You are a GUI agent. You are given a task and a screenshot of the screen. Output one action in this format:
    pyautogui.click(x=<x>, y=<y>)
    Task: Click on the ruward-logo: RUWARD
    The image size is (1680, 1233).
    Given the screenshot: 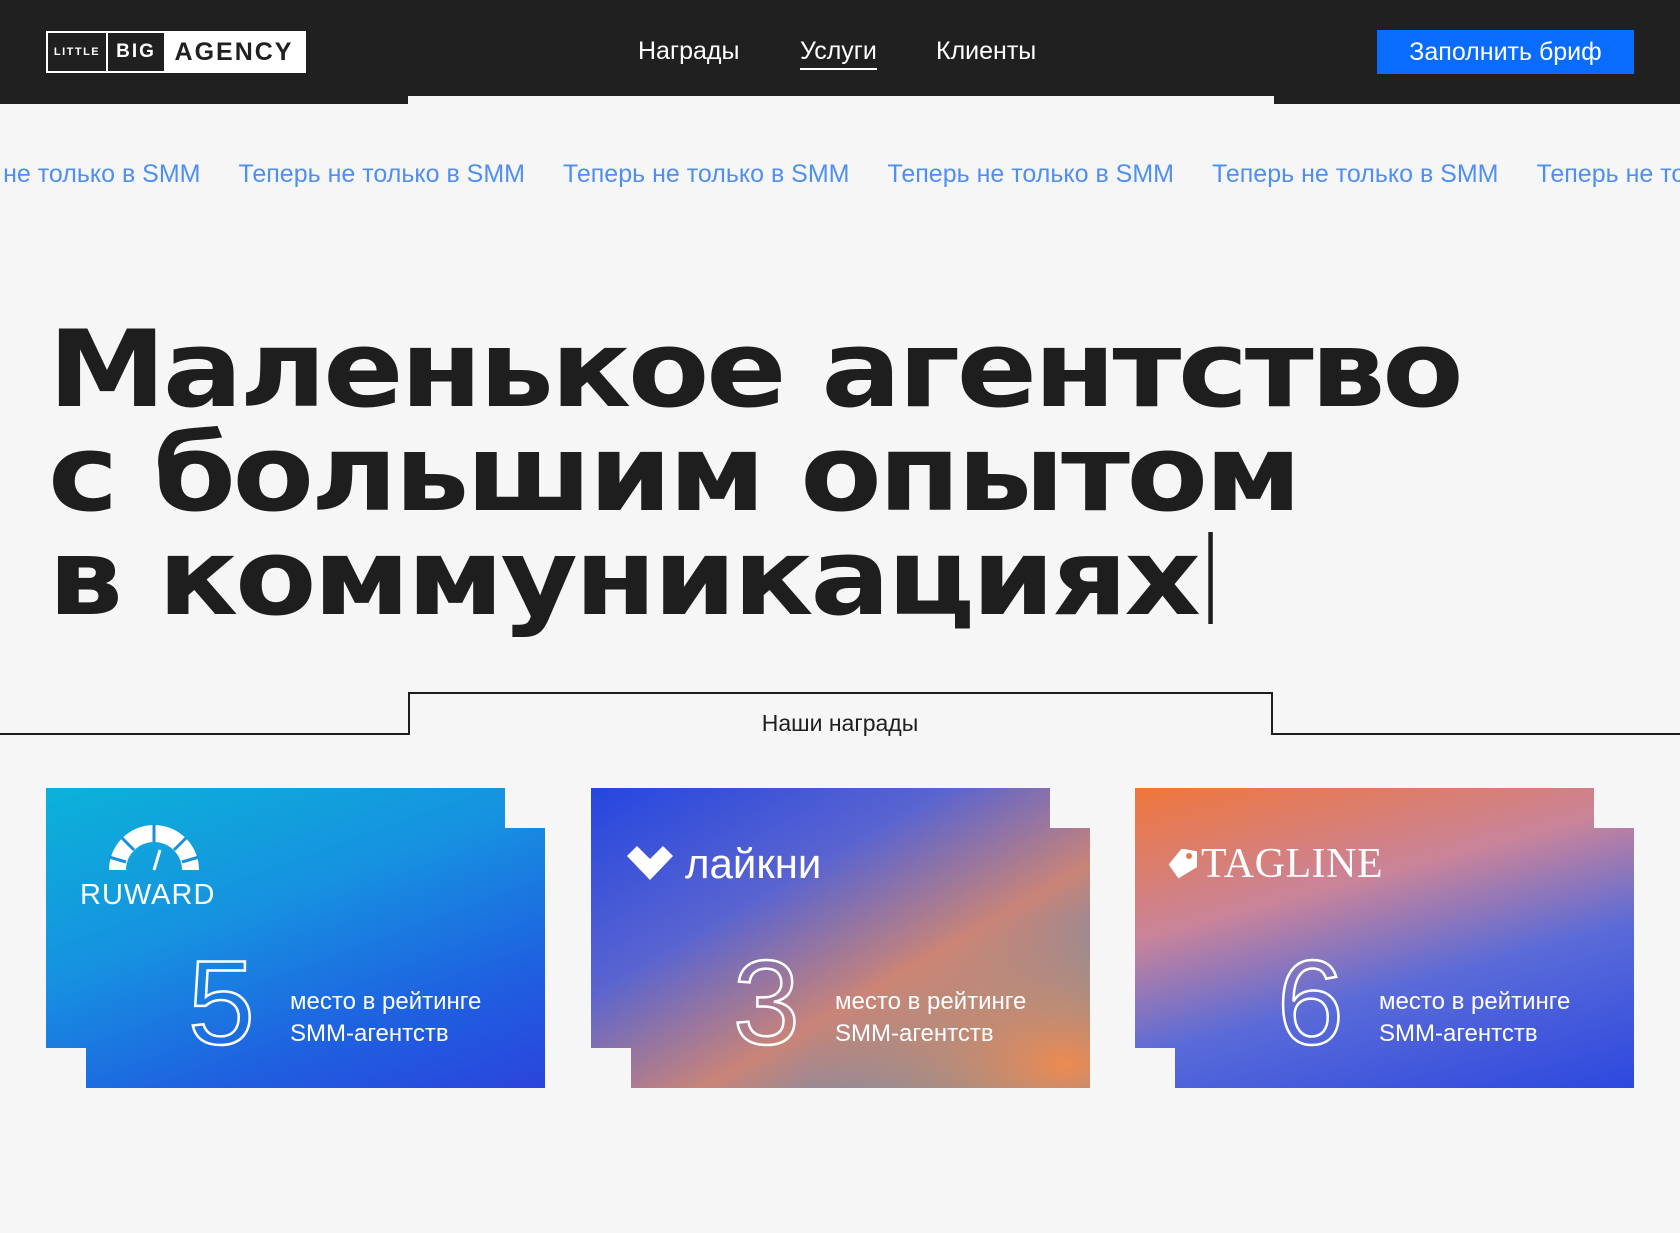 What is the action you would take?
    pyautogui.click(x=160, y=867)
    